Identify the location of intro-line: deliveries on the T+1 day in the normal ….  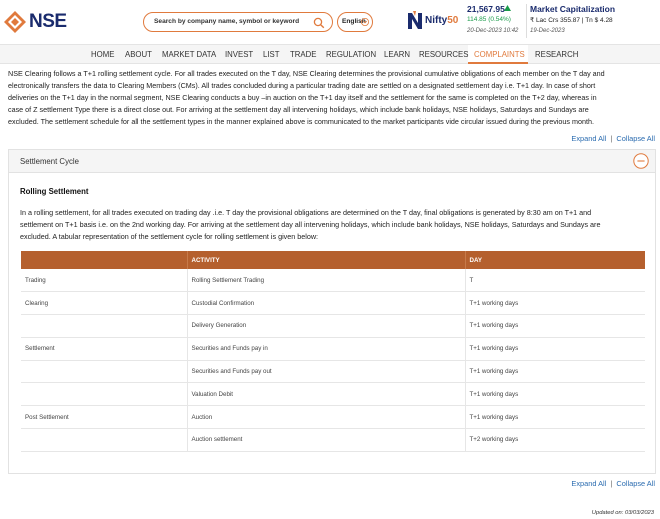
(302, 97).